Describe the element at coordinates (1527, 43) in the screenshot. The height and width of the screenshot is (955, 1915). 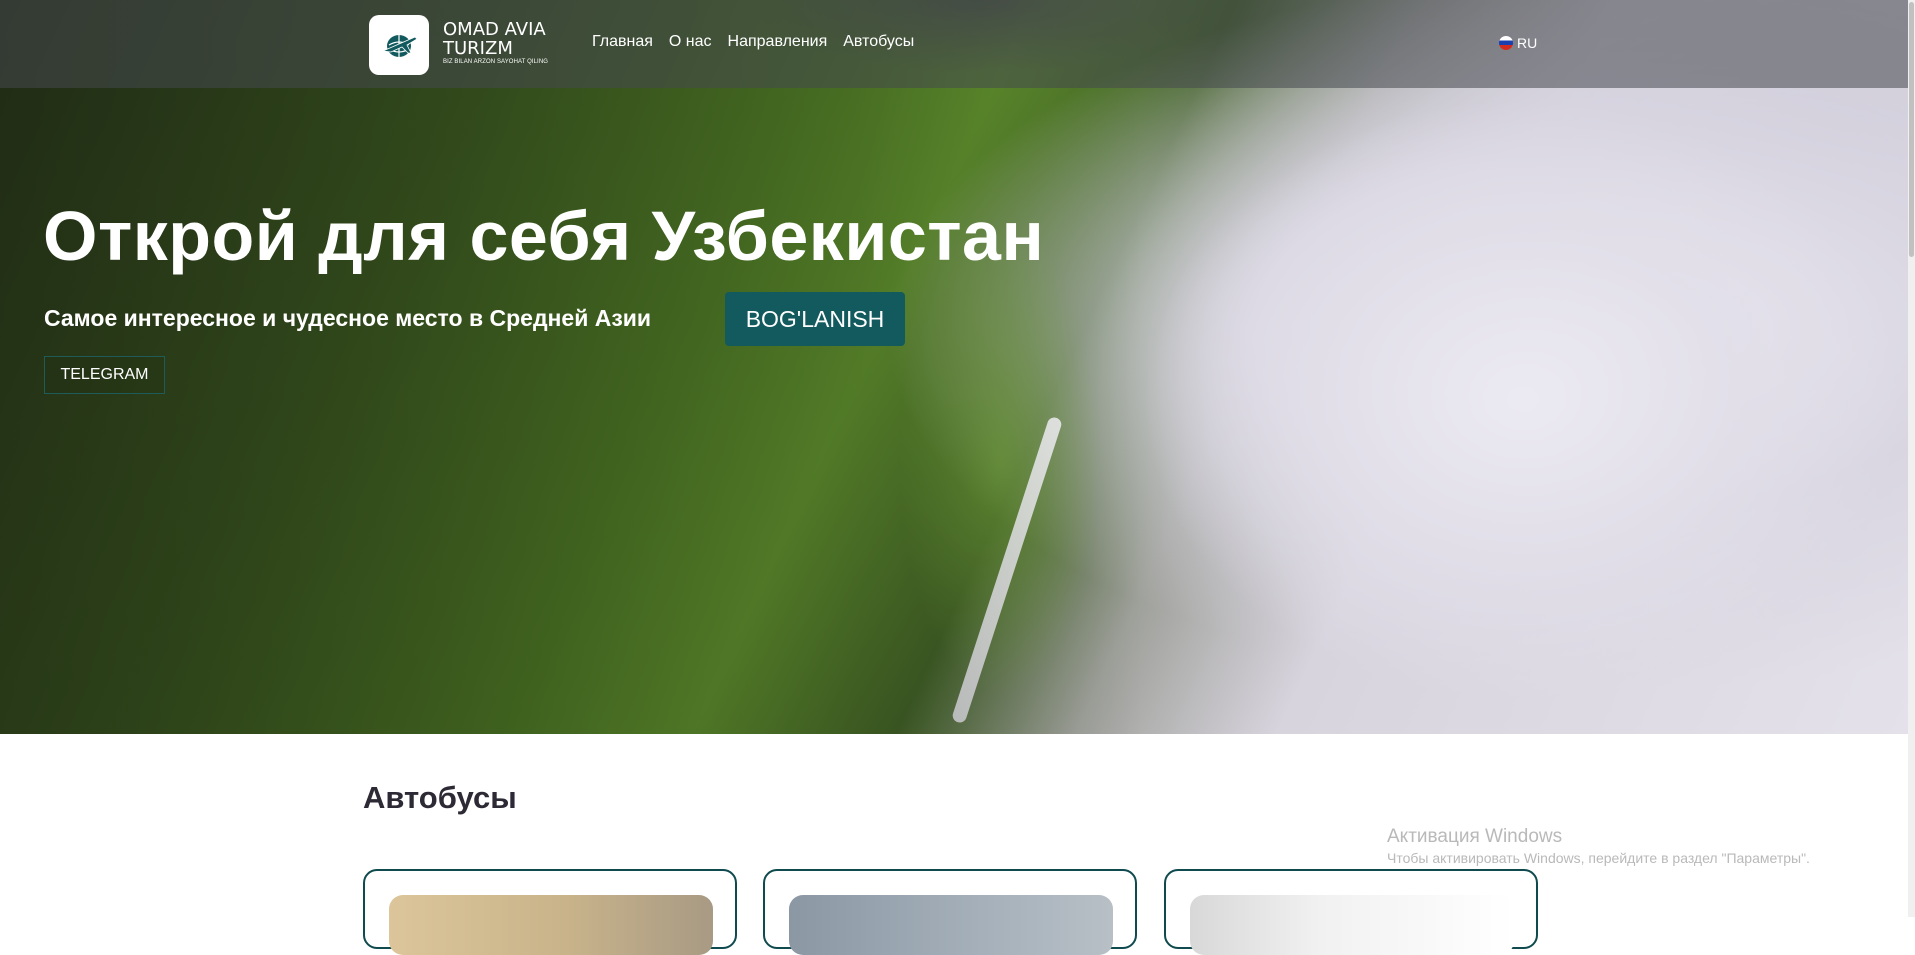
I see `language-label: RU` at that location.